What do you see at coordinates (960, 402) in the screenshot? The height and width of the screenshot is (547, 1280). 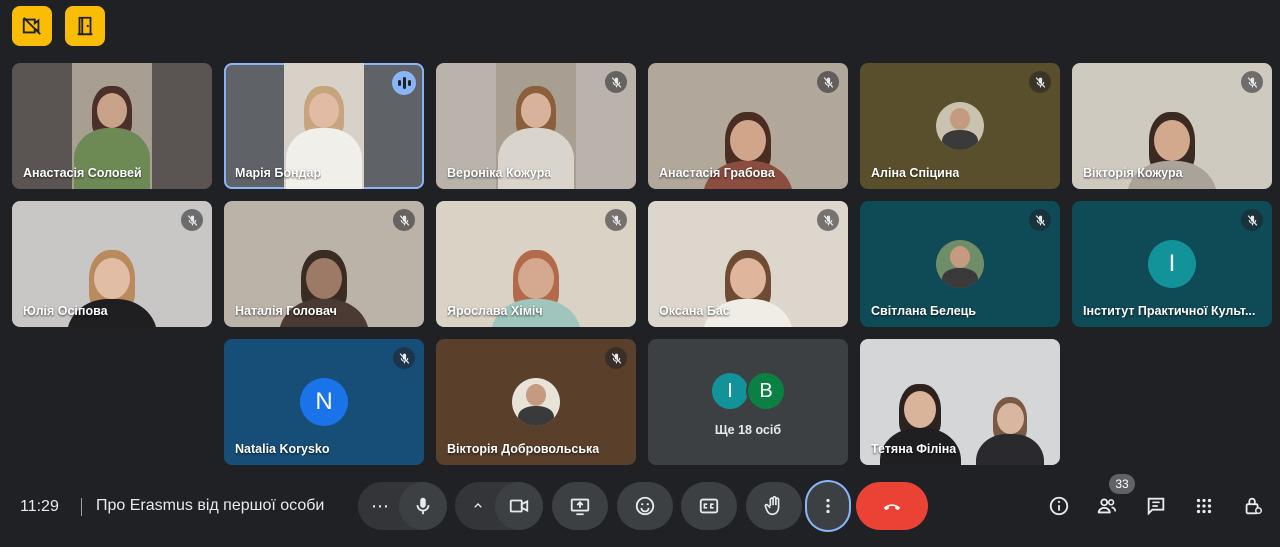 I see `participant-tile: Тетяна Філіна` at bounding box center [960, 402].